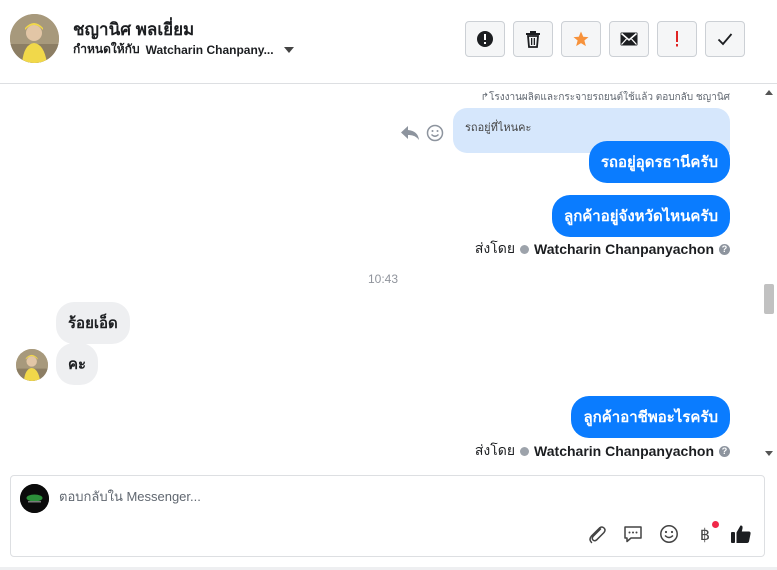 The height and width of the screenshot is (570, 777). I want to click on star-icon, so click(581, 39).